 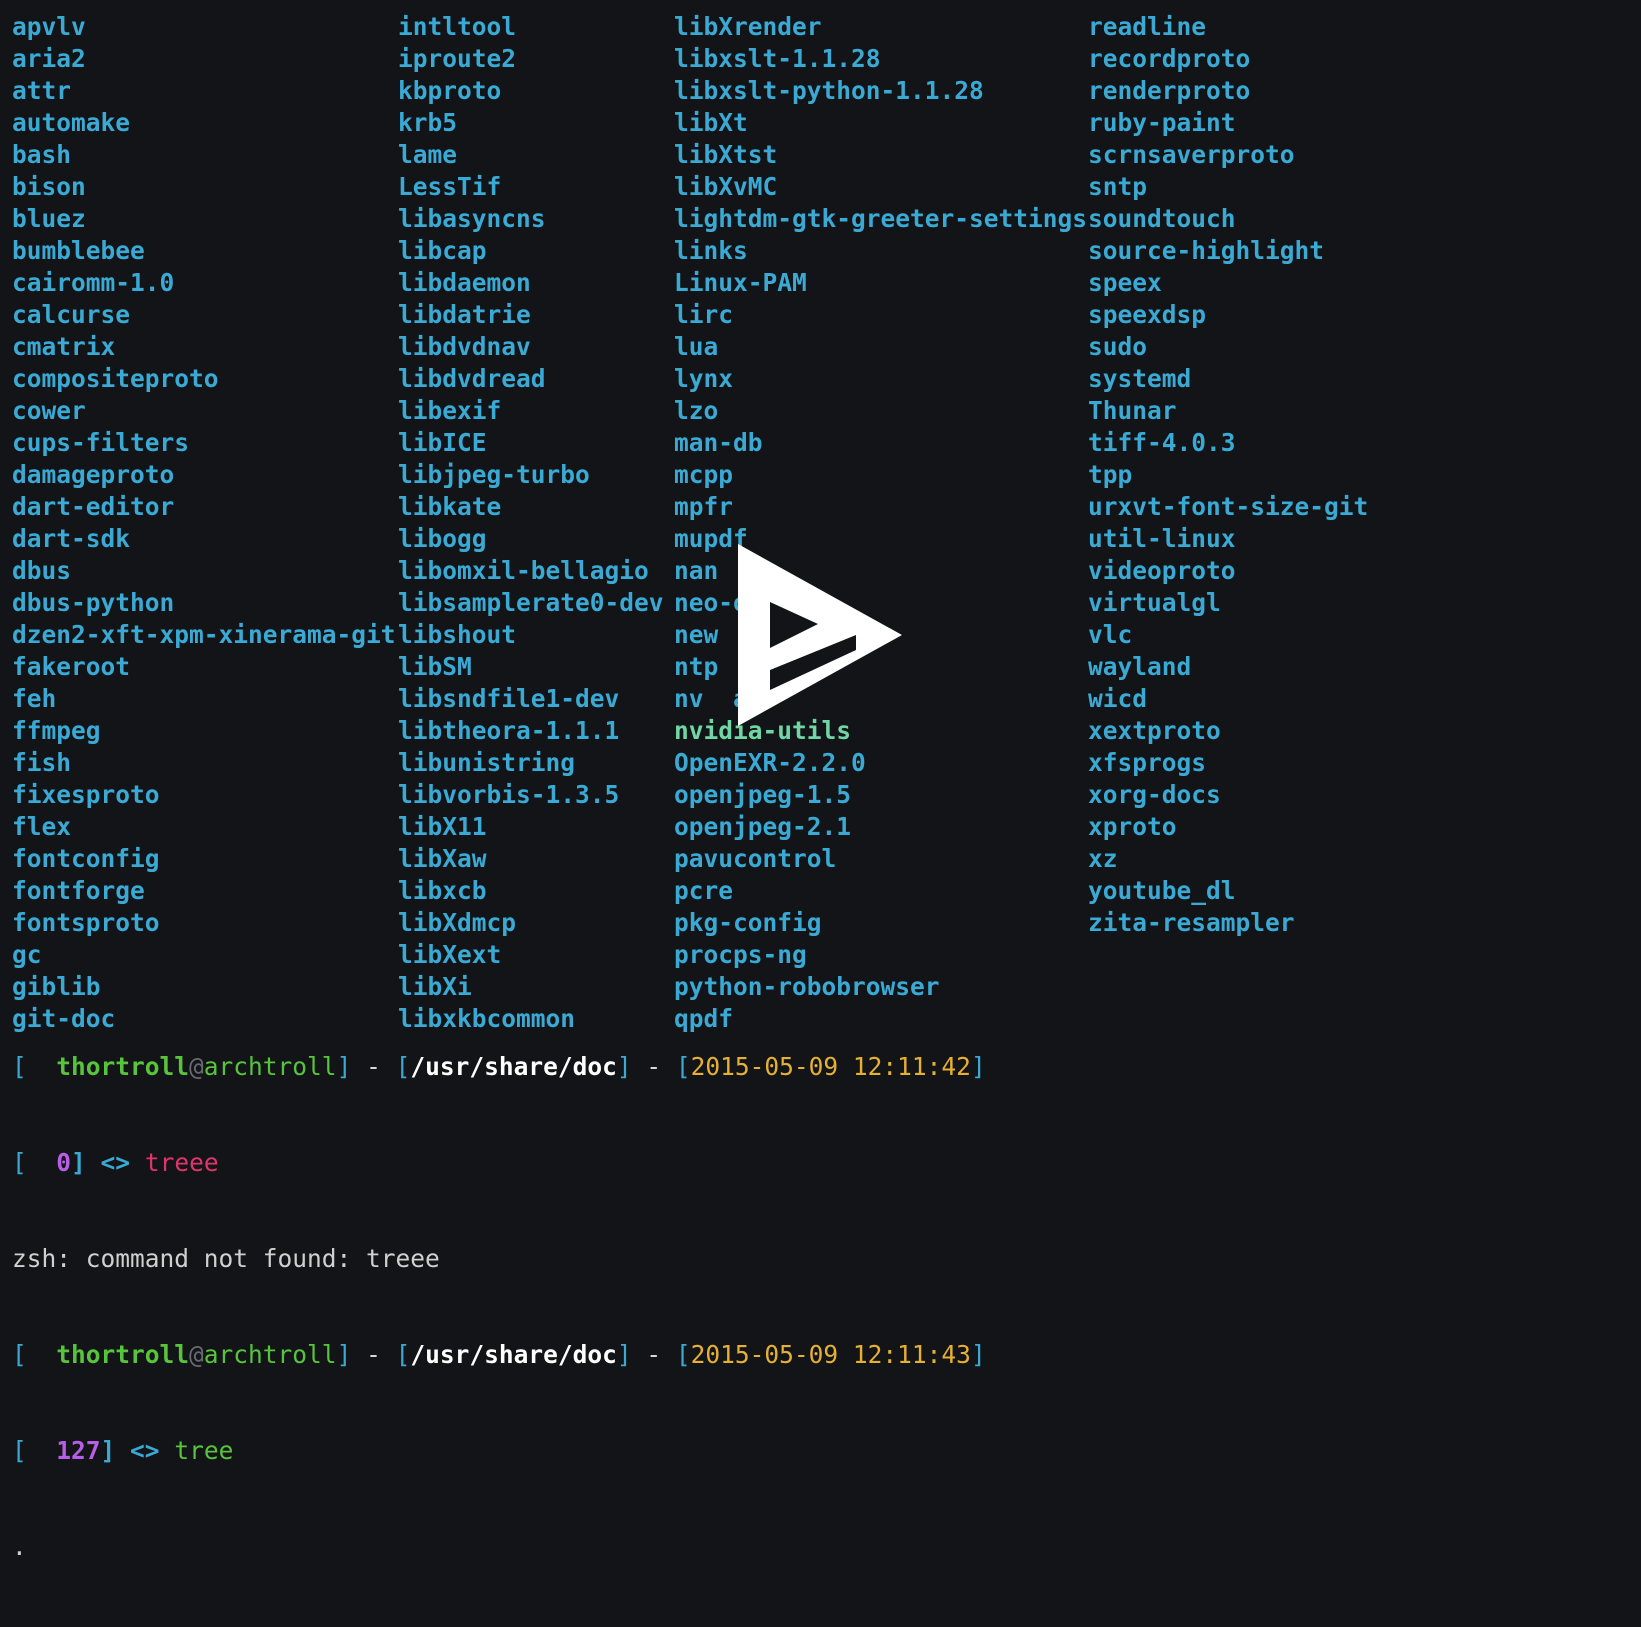 What do you see at coordinates (1132, 410) in the screenshot?
I see `file-entry: Thunar` at bounding box center [1132, 410].